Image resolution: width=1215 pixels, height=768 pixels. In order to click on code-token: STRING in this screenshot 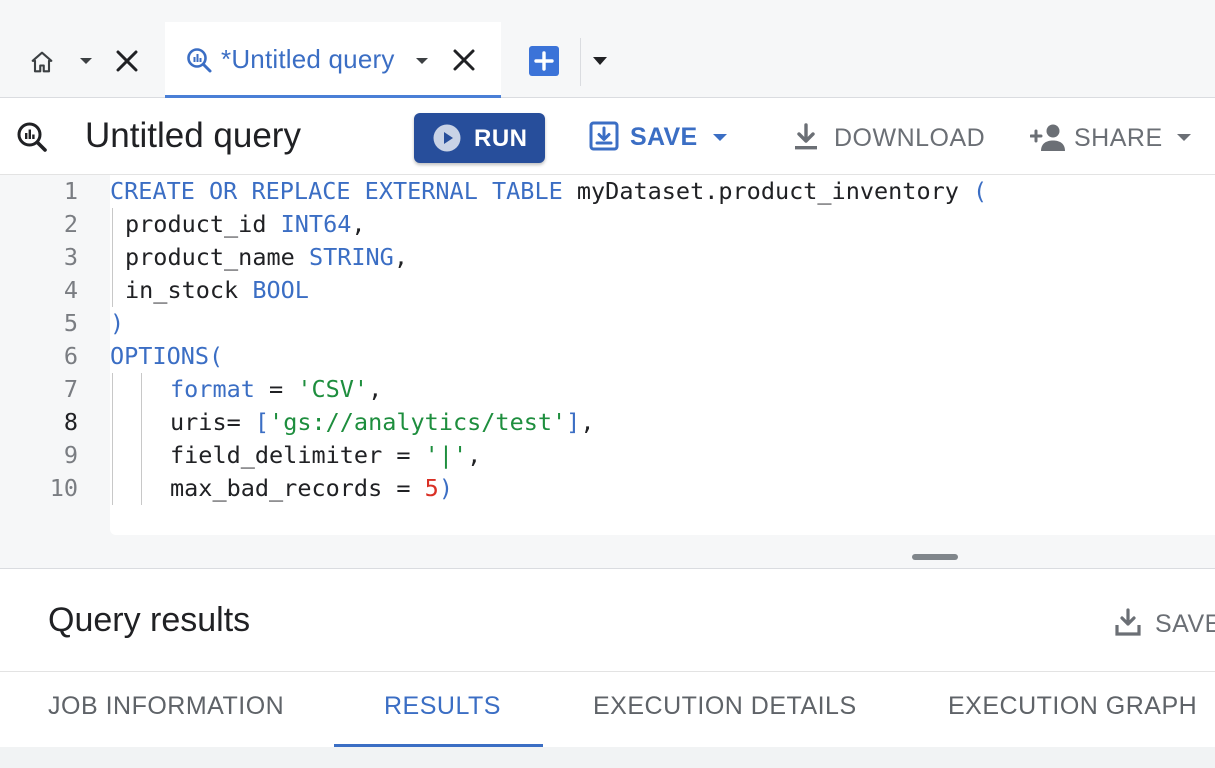, I will do `click(351, 257)`.